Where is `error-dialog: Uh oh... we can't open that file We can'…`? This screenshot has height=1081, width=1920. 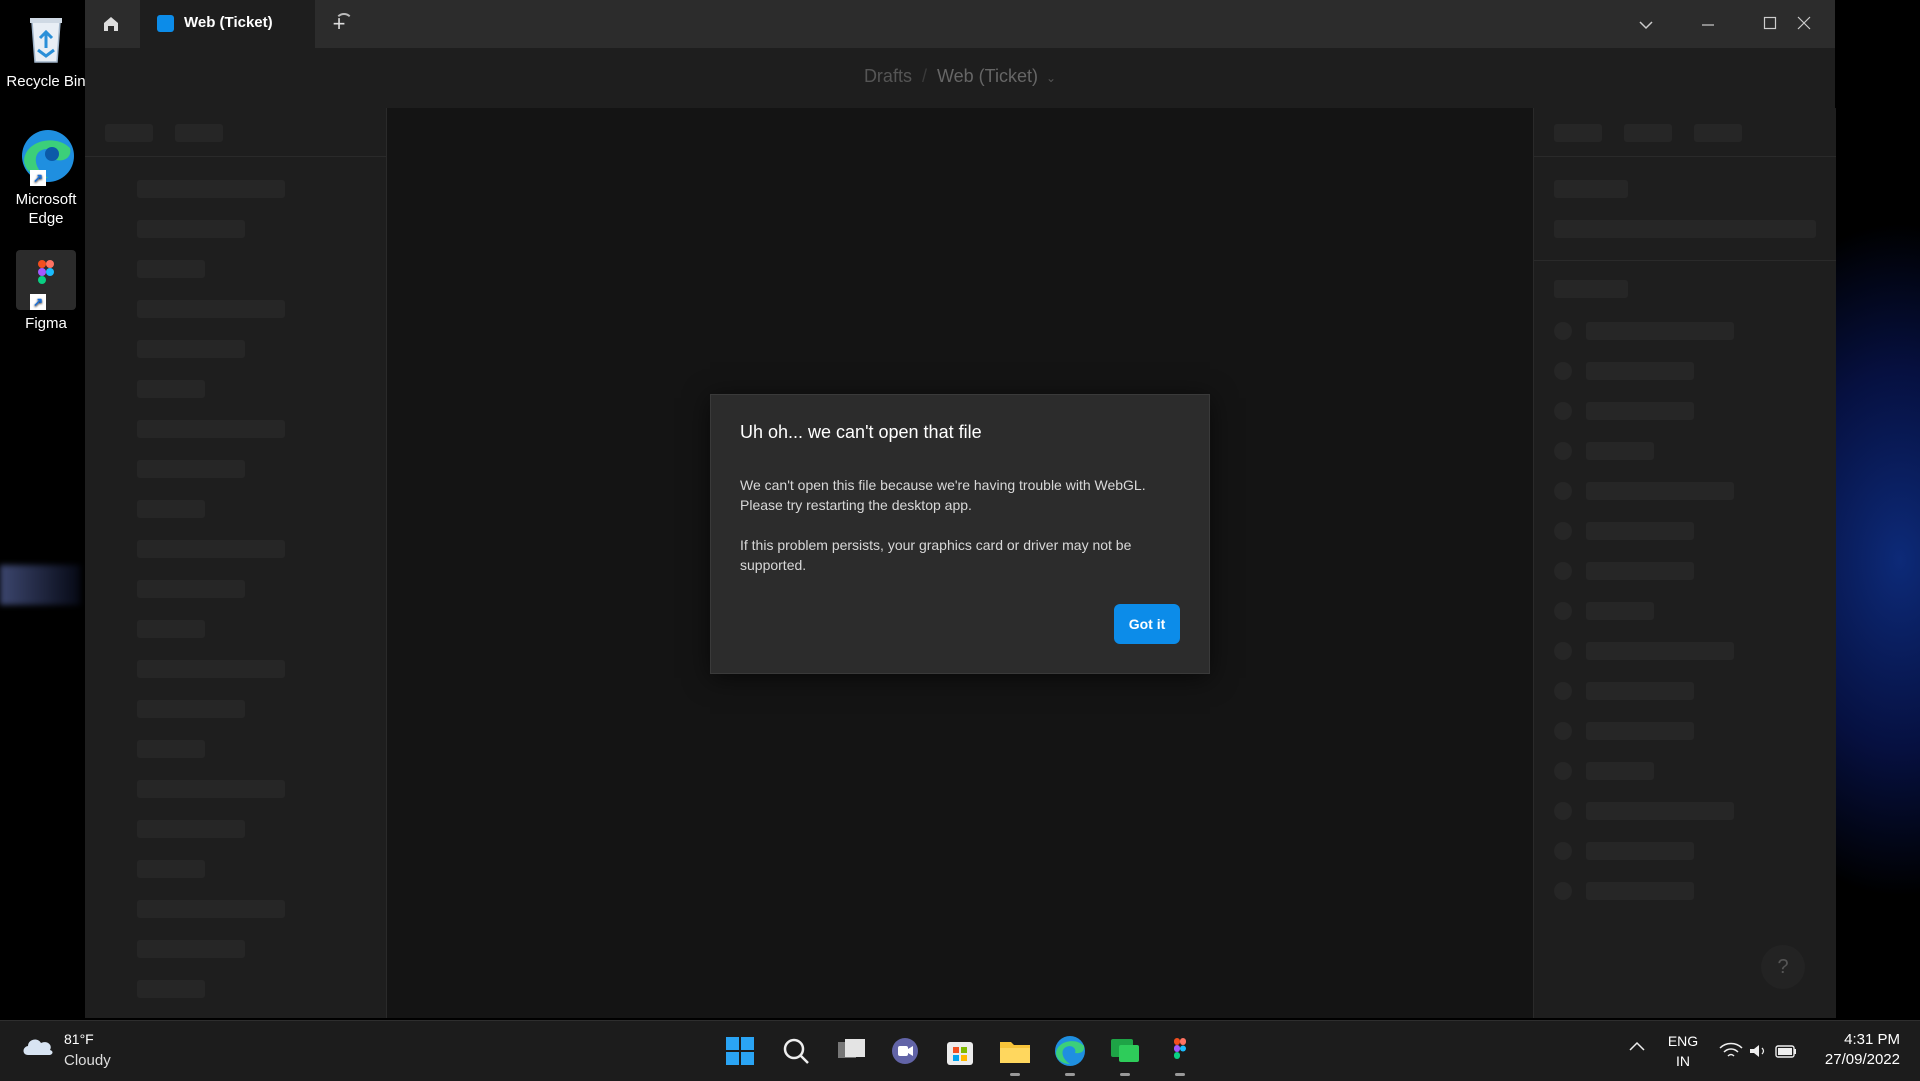 error-dialog: Uh oh... we can't open that file We can'… is located at coordinates (960, 534).